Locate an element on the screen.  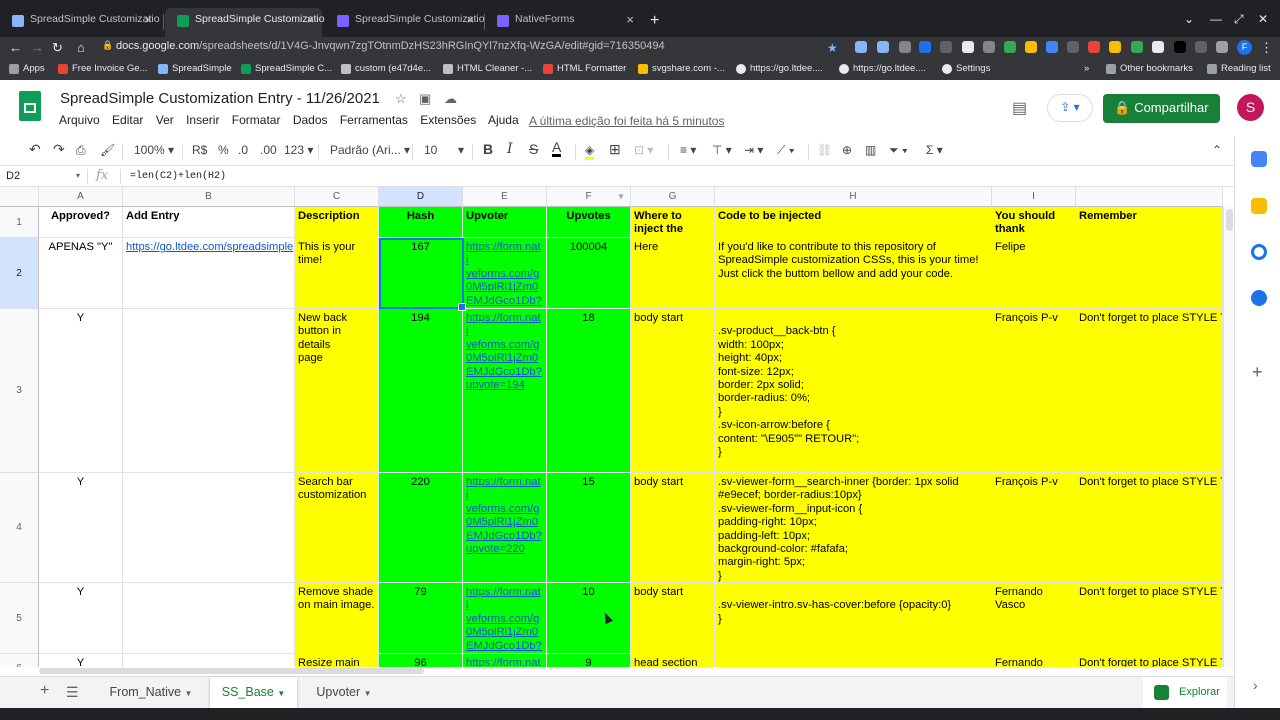
cell: This is your time! is located at coordinates (337, 273).